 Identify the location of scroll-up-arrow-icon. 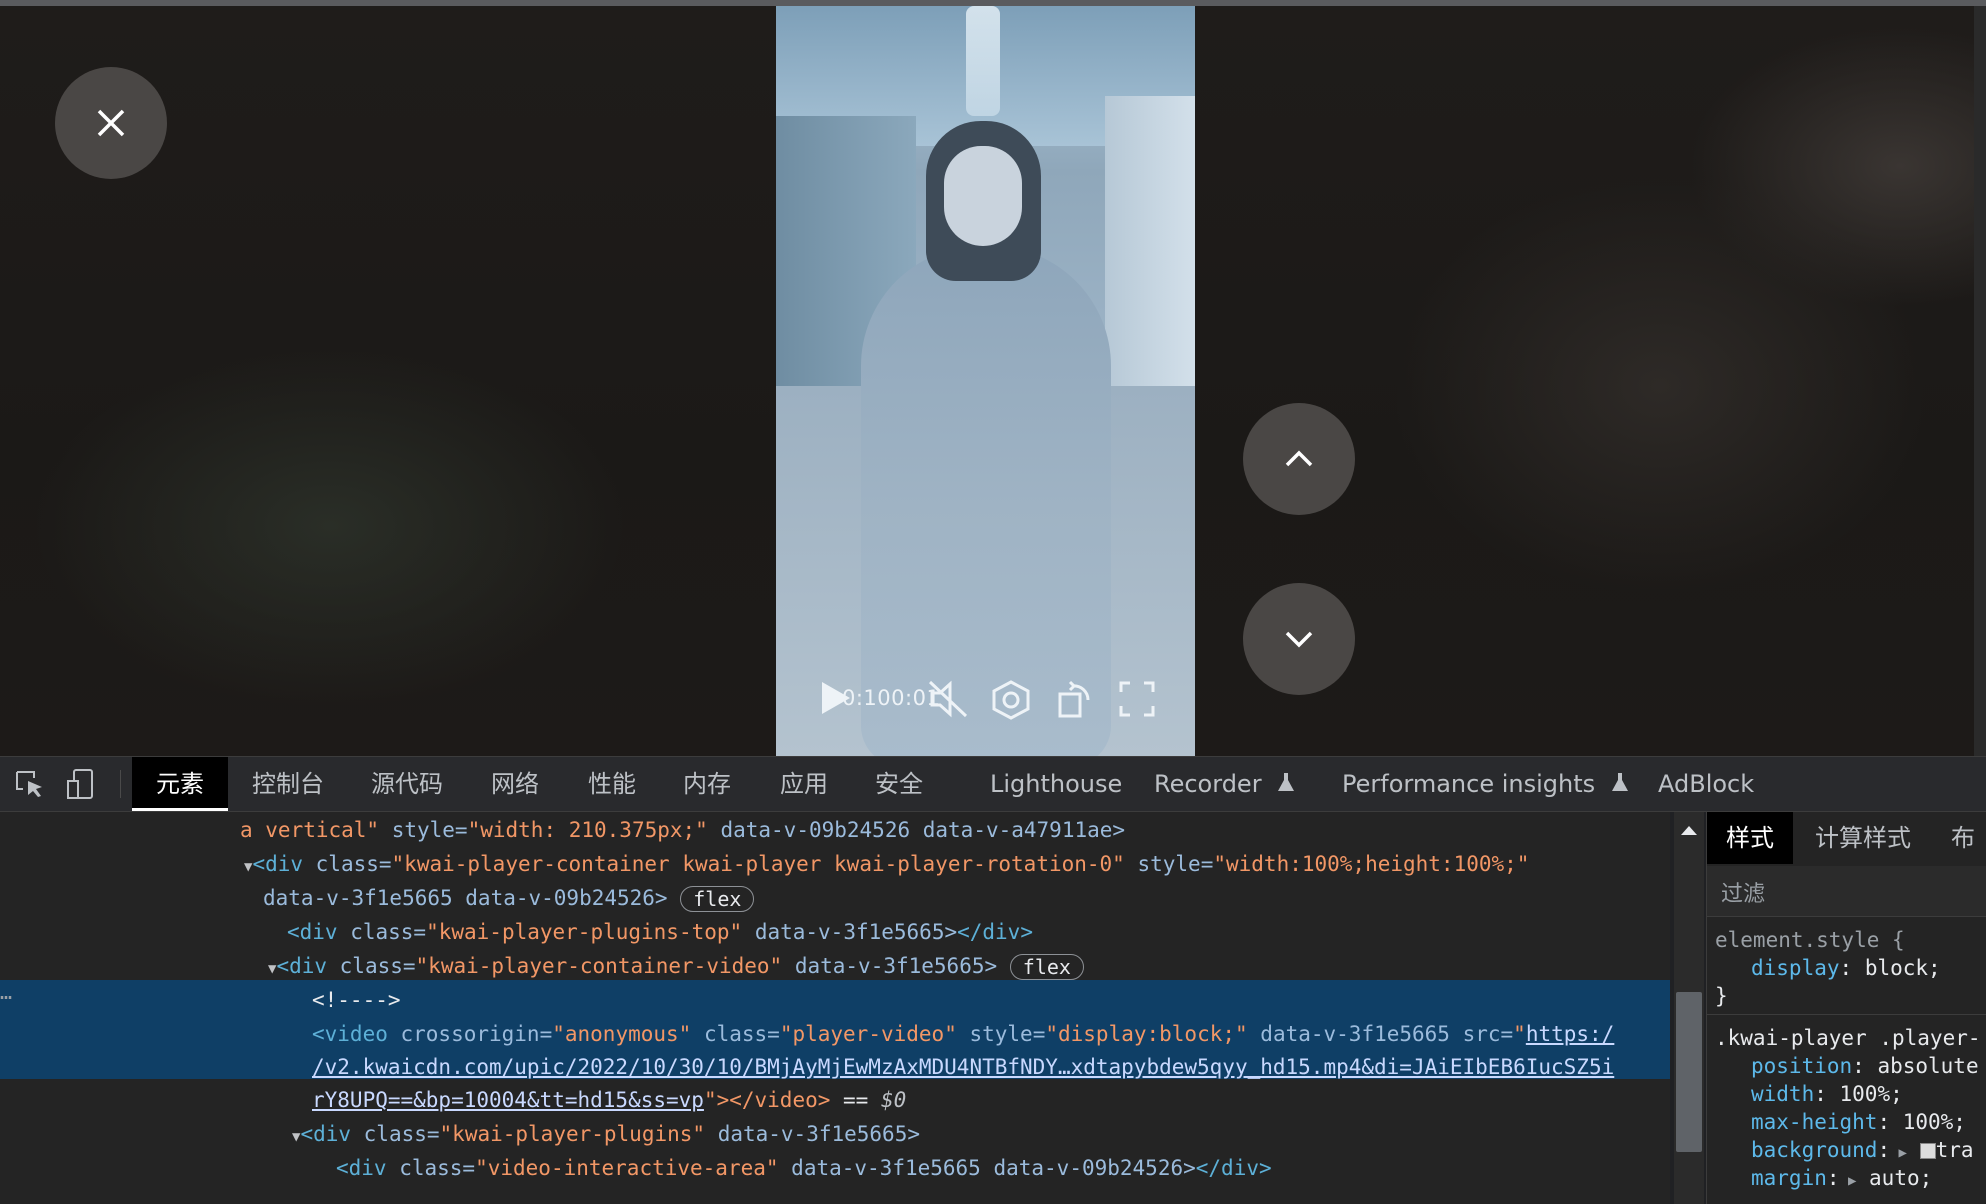
(1689, 830).